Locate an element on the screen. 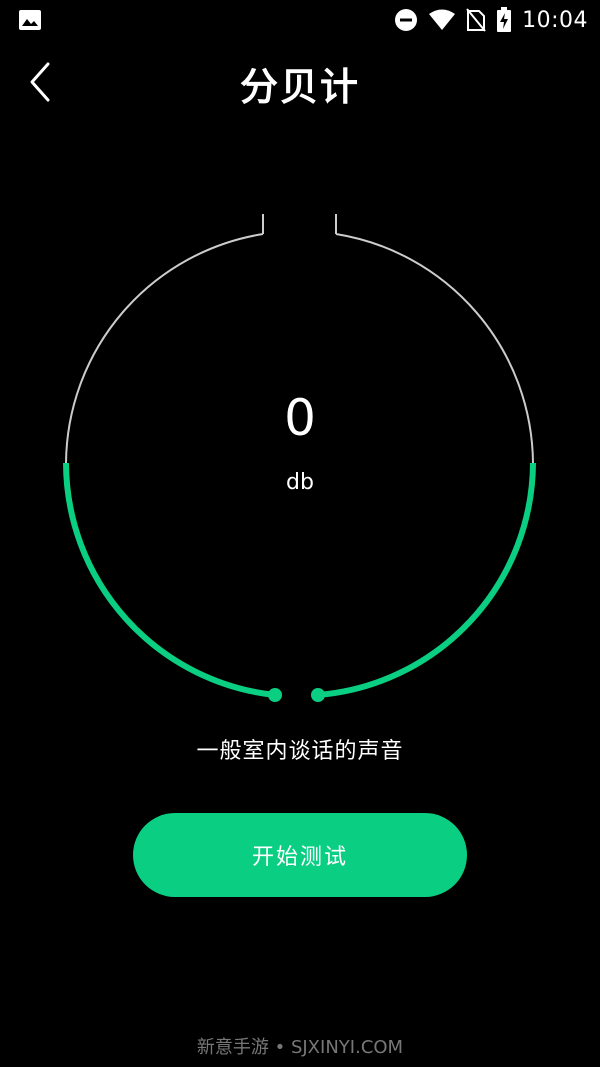 The width and height of the screenshot is (600, 1067). page-title: 分贝计 is located at coordinates (299, 87).